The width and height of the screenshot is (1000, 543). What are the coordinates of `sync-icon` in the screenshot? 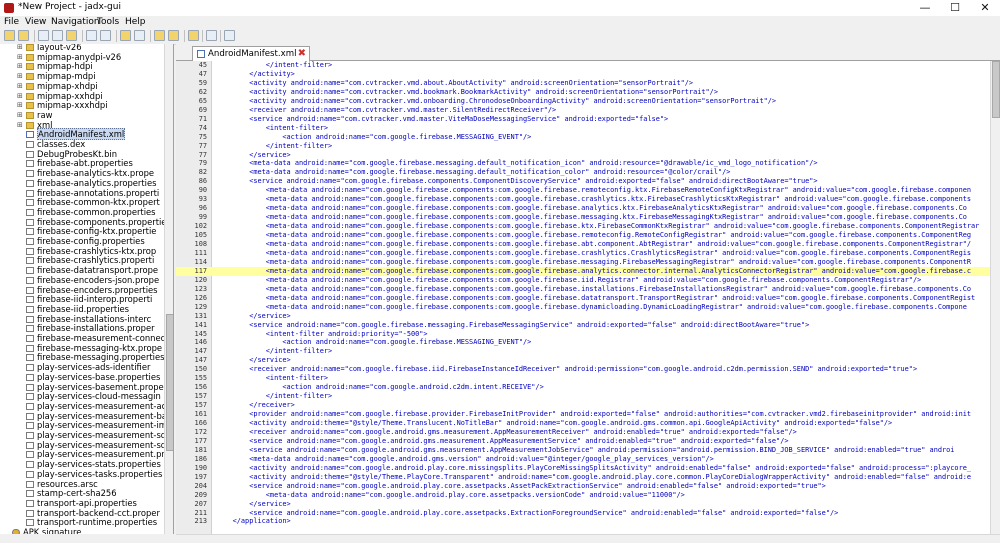 It's located at (91, 35).